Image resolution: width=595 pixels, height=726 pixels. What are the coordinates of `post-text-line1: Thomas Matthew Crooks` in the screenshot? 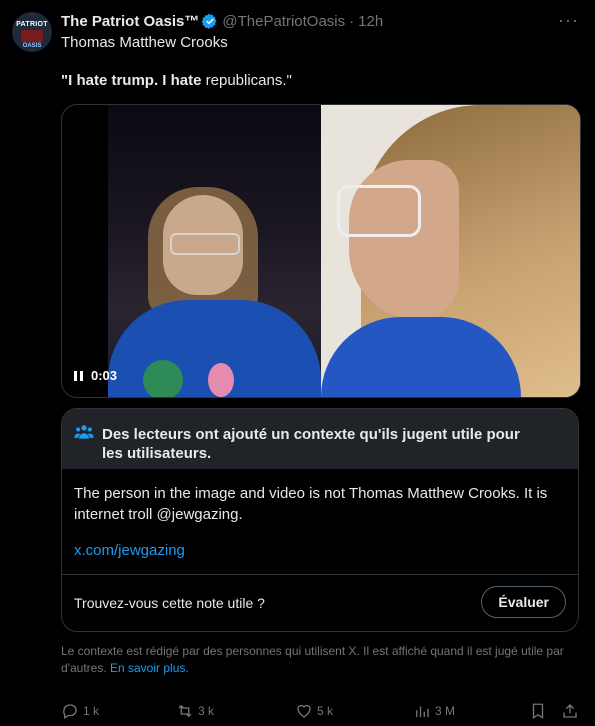 It's located at (144, 42).